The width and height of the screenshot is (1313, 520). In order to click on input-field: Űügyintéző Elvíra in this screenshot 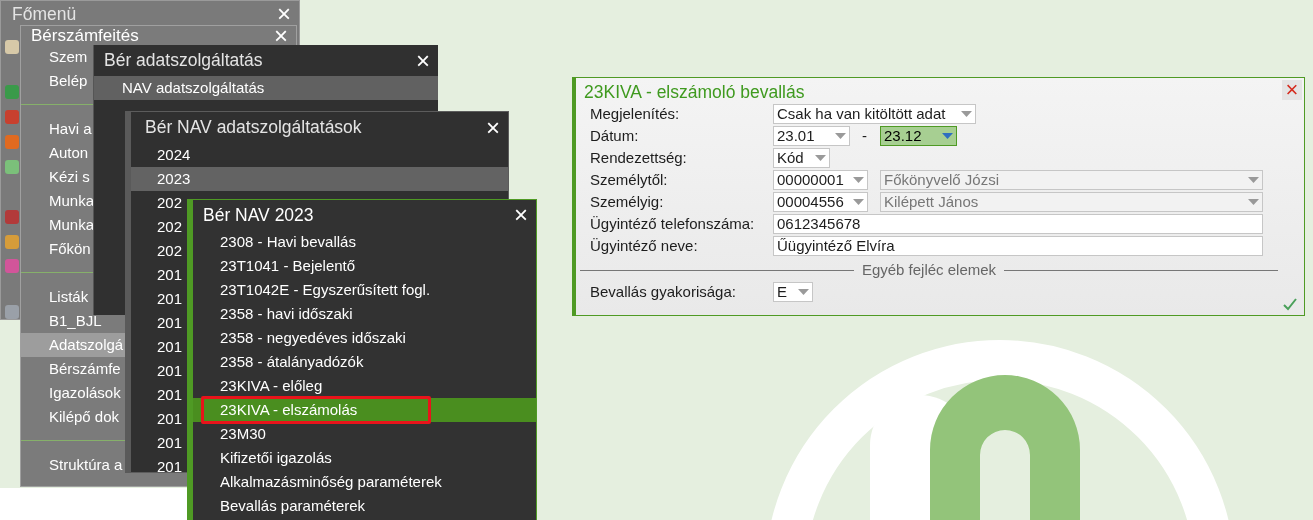, I will do `click(1018, 246)`.